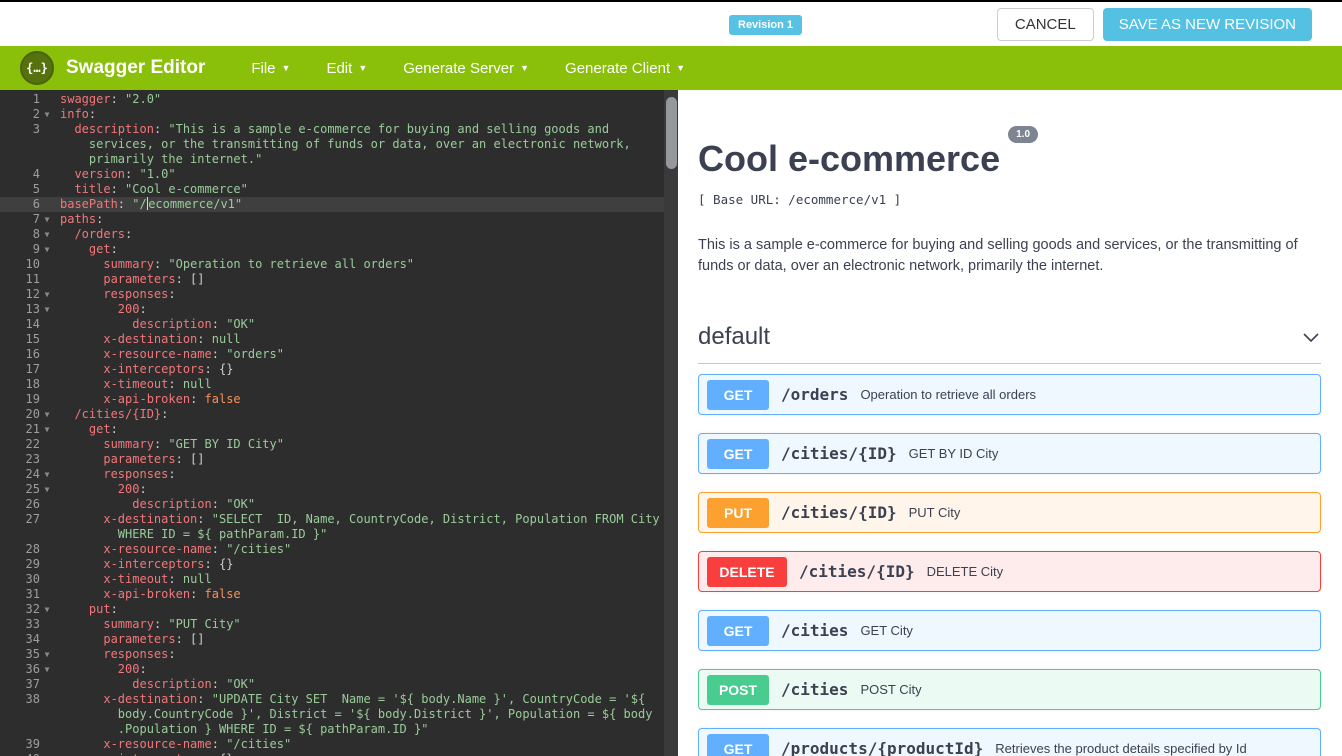  What do you see at coordinates (1009, 690) in the screenshot?
I see `operation-row-post-cities: POST/cities POST City` at bounding box center [1009, 690].